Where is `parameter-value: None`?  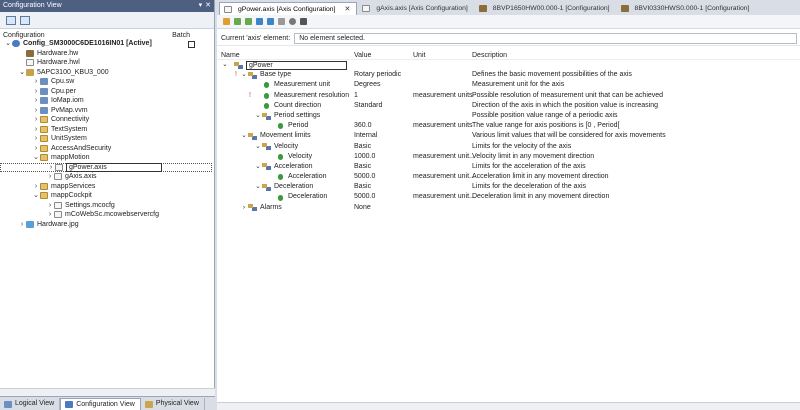 parameter-value: None is located at coordinates (383, 208).